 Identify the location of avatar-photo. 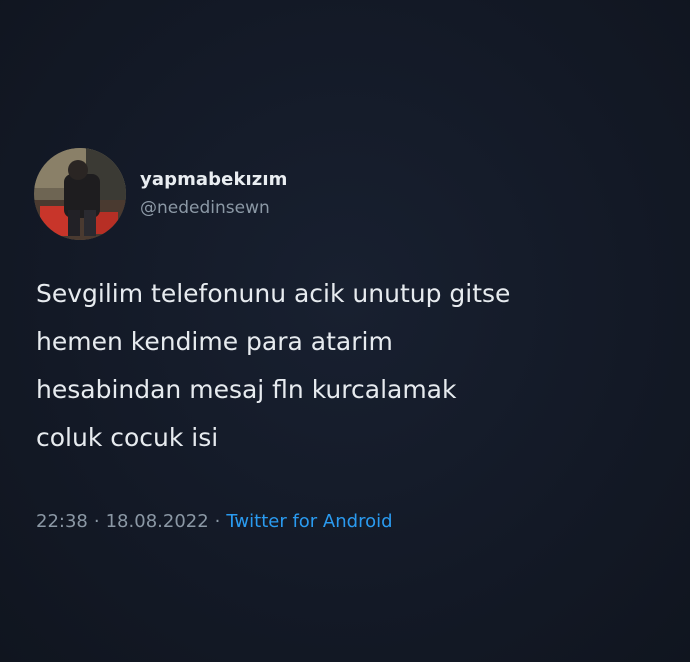
(80, 194).